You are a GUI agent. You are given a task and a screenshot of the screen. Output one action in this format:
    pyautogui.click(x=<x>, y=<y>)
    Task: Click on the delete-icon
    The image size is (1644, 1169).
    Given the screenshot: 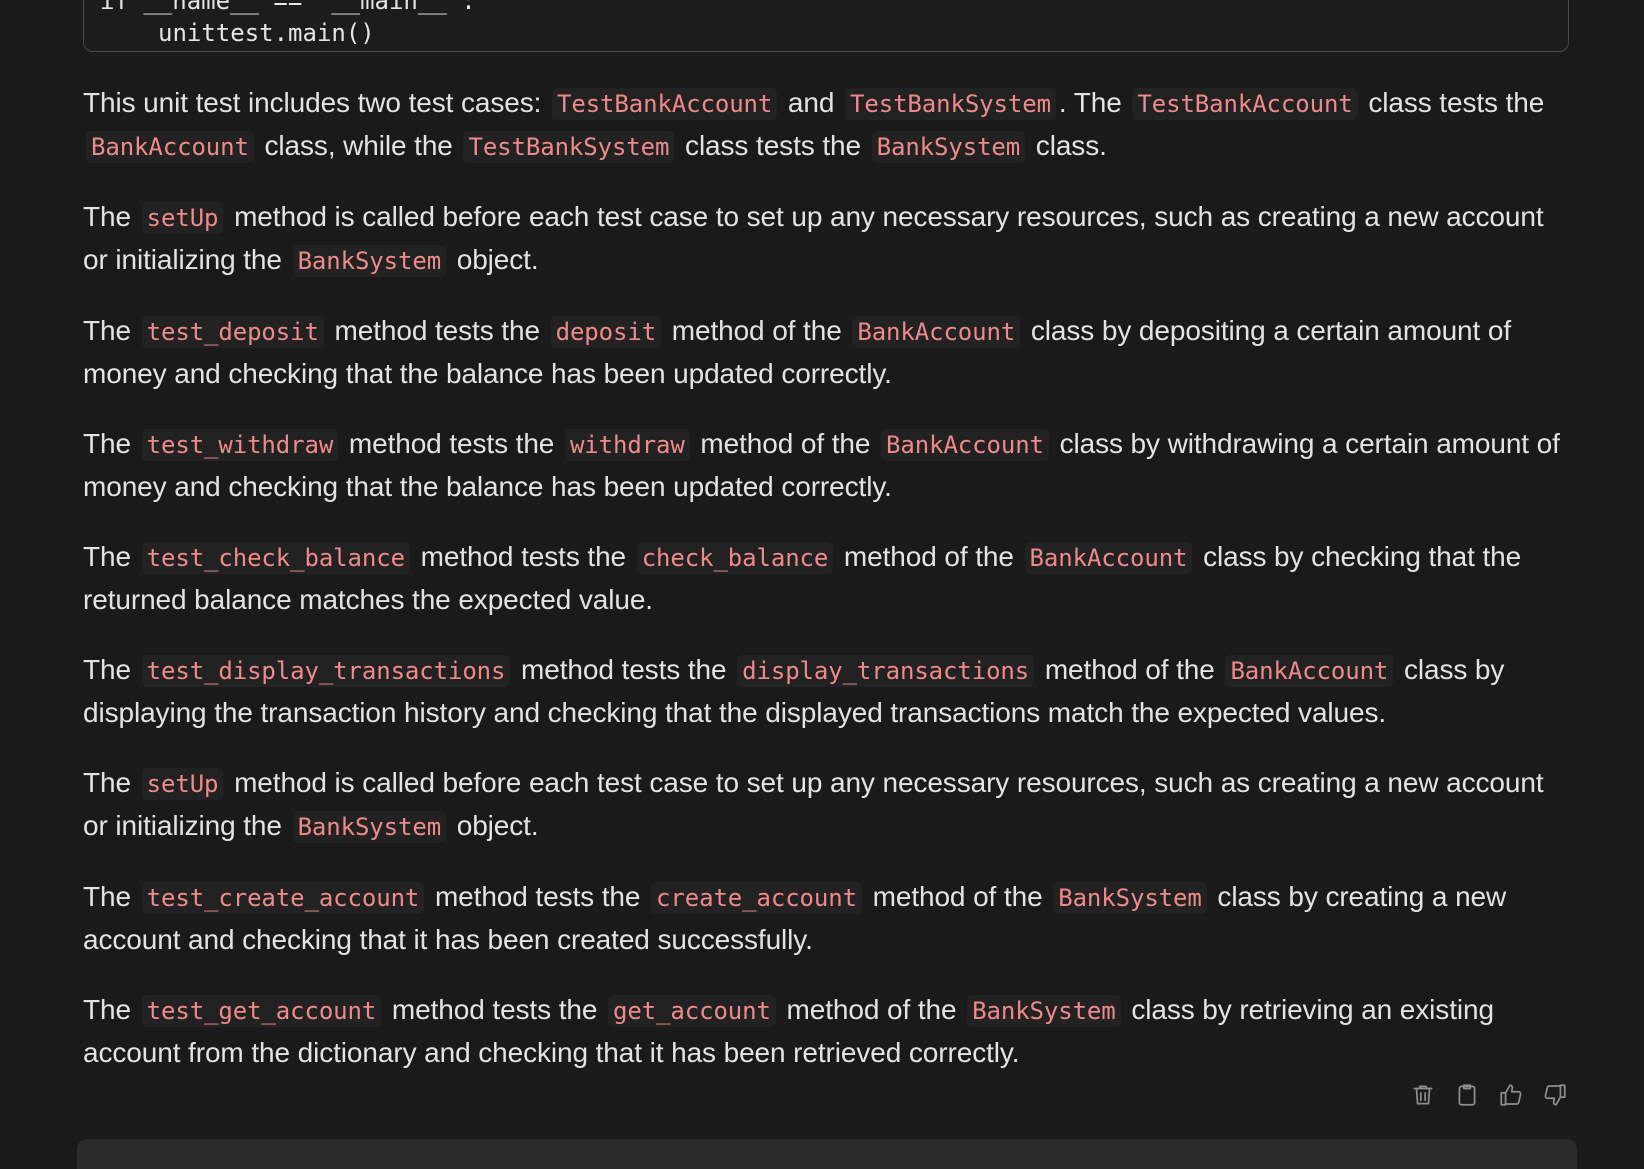 What is the action you would take?
    pyautogui.click(x=1423, y=1095)
    